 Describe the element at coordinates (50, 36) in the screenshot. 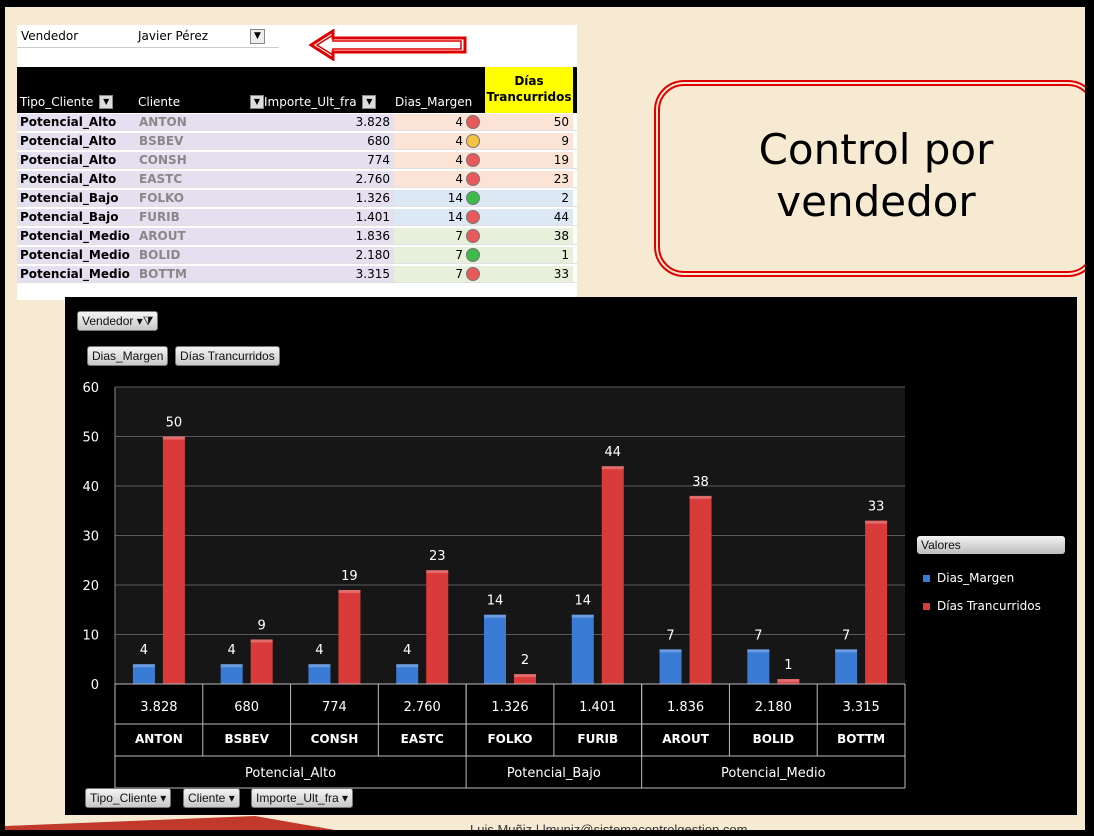

I see `filter-label: Vendedor` at that location.